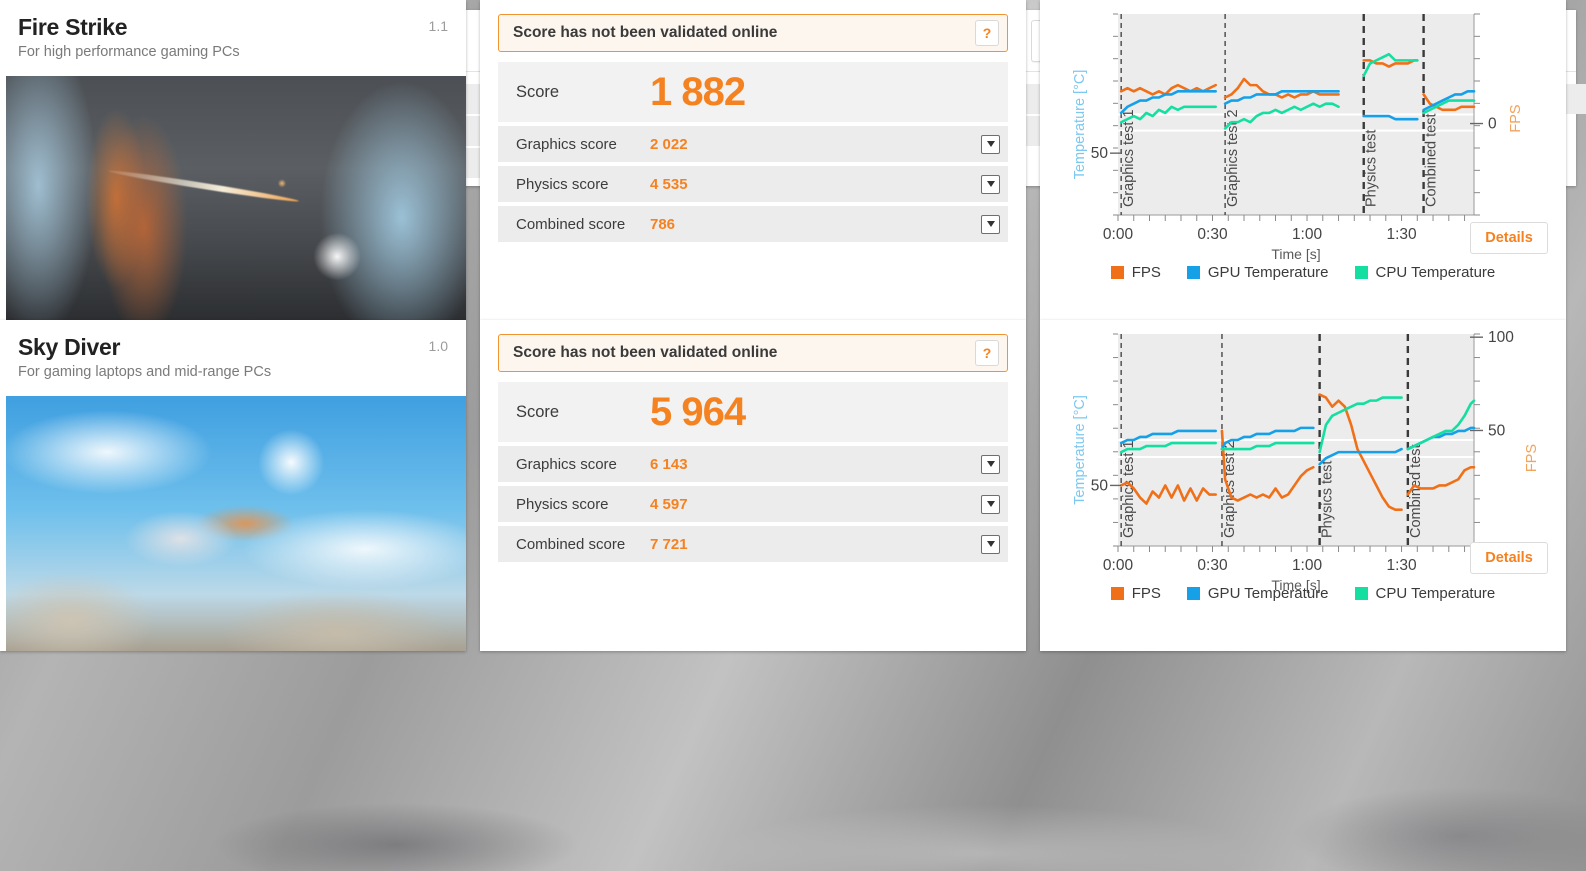 Image resolution: width=1586 pixels, height=871 pixels. I want to click on chart-legend: FPS GPU Temperature CPU Temperature, so click(1303, 593).